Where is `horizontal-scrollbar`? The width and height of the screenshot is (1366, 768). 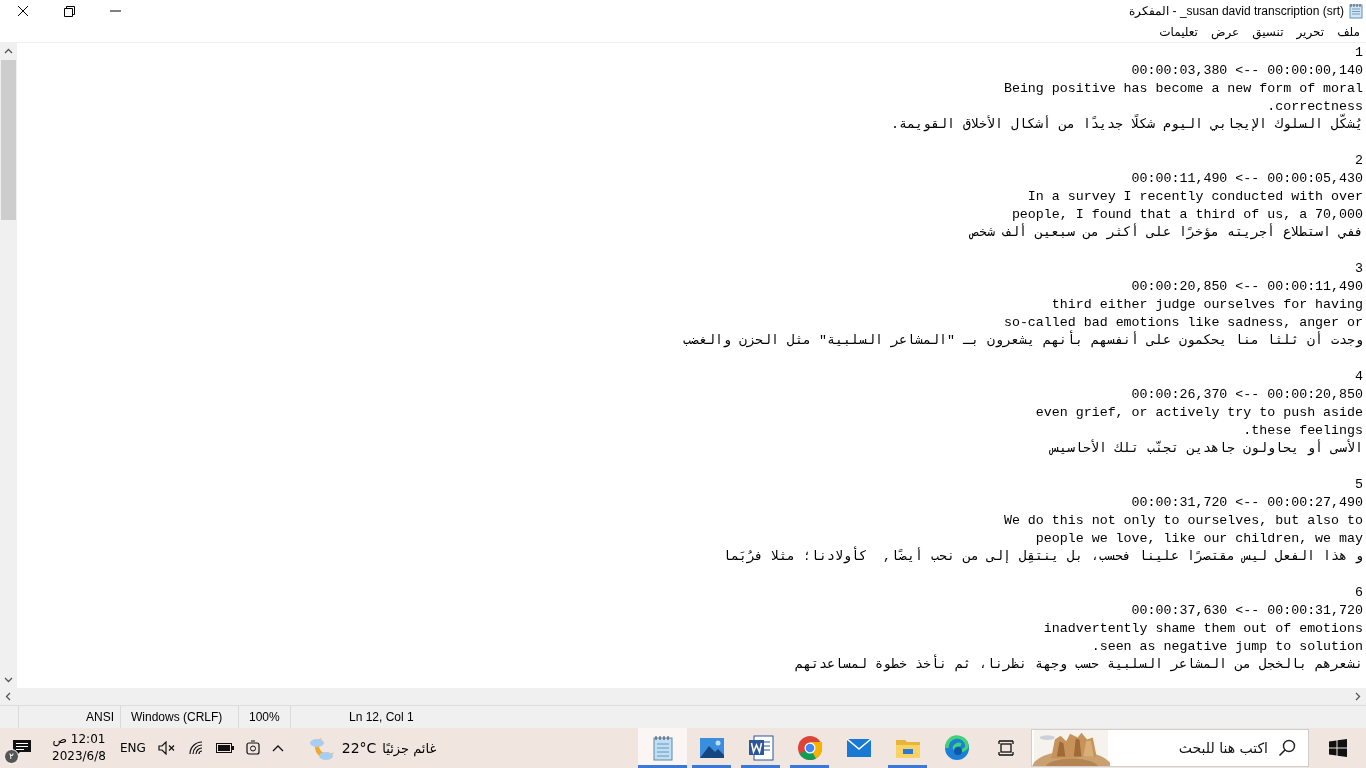
horizontal-scrollbar is located at coordinates (683, 696).